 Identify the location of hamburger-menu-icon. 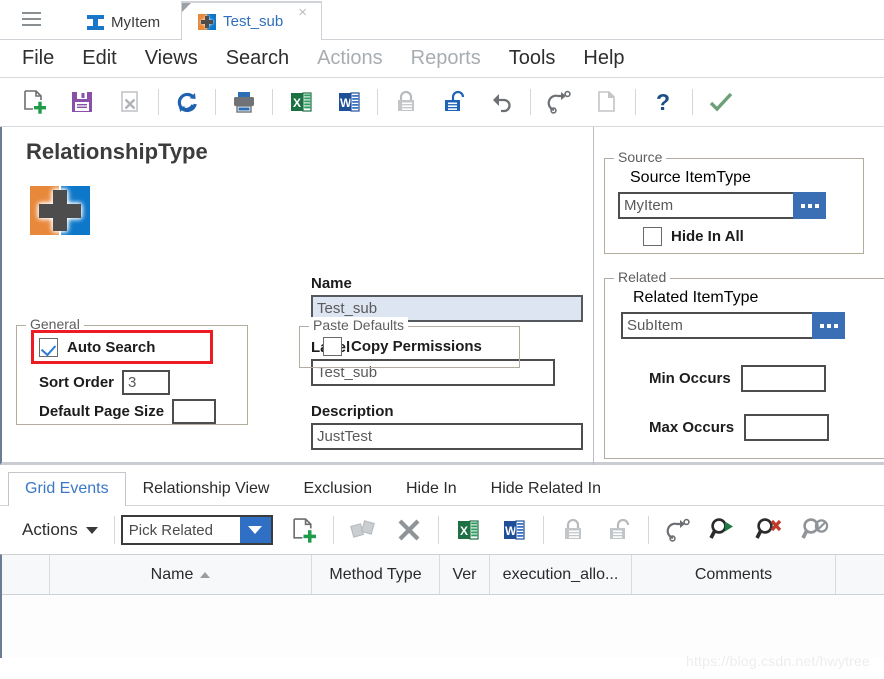
(31, 19).